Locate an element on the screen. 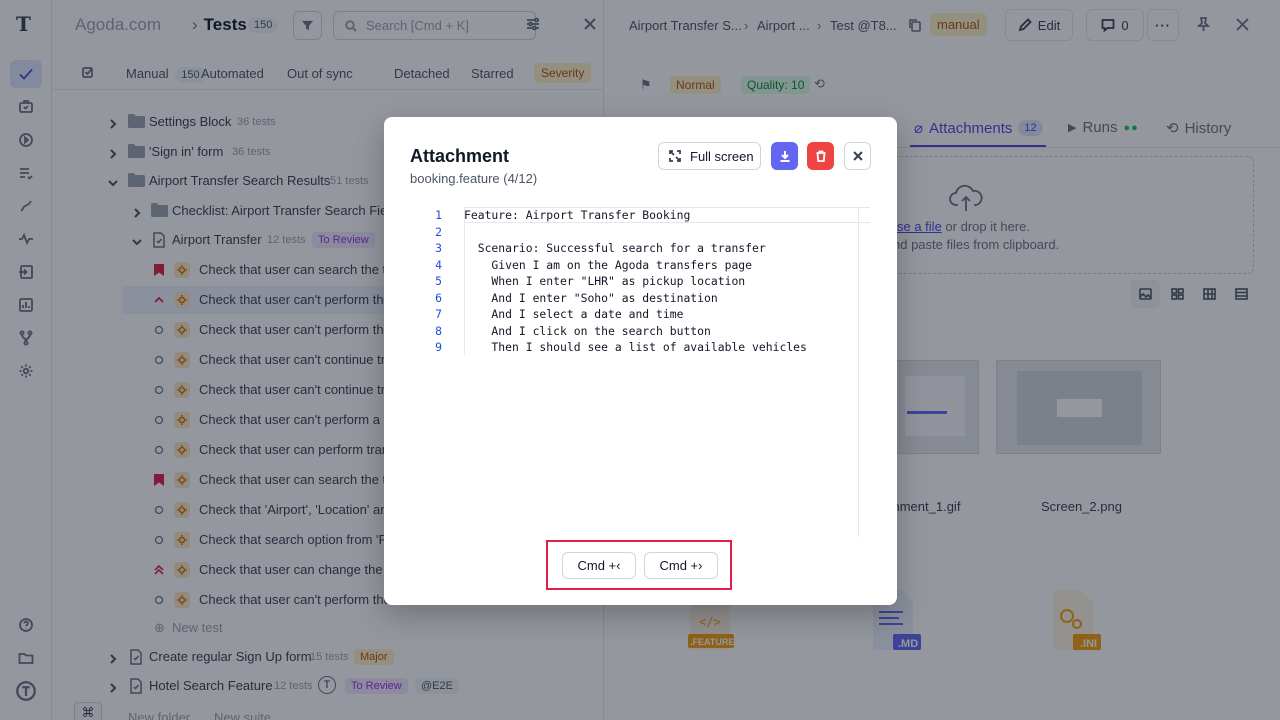 This screenshot has height=720, width=1280. line-text: And I enter "Soho" as destination is located at coordinates (591, 297).